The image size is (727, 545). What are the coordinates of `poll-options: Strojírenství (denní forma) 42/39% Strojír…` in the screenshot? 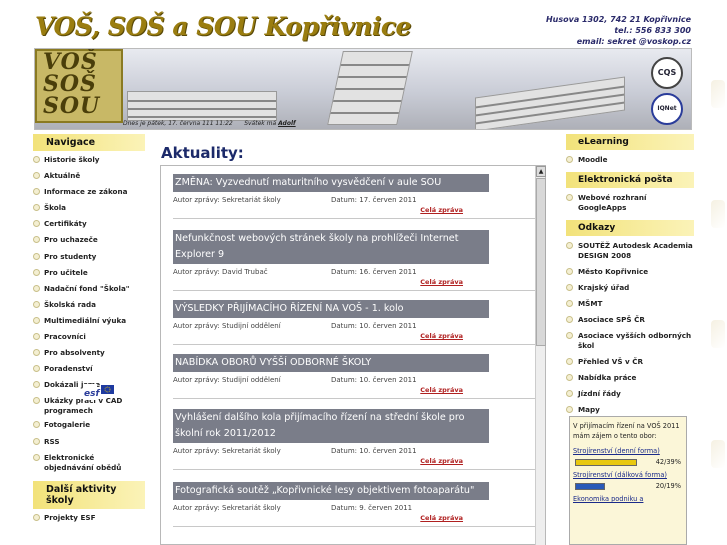 It's located at (628, 475).